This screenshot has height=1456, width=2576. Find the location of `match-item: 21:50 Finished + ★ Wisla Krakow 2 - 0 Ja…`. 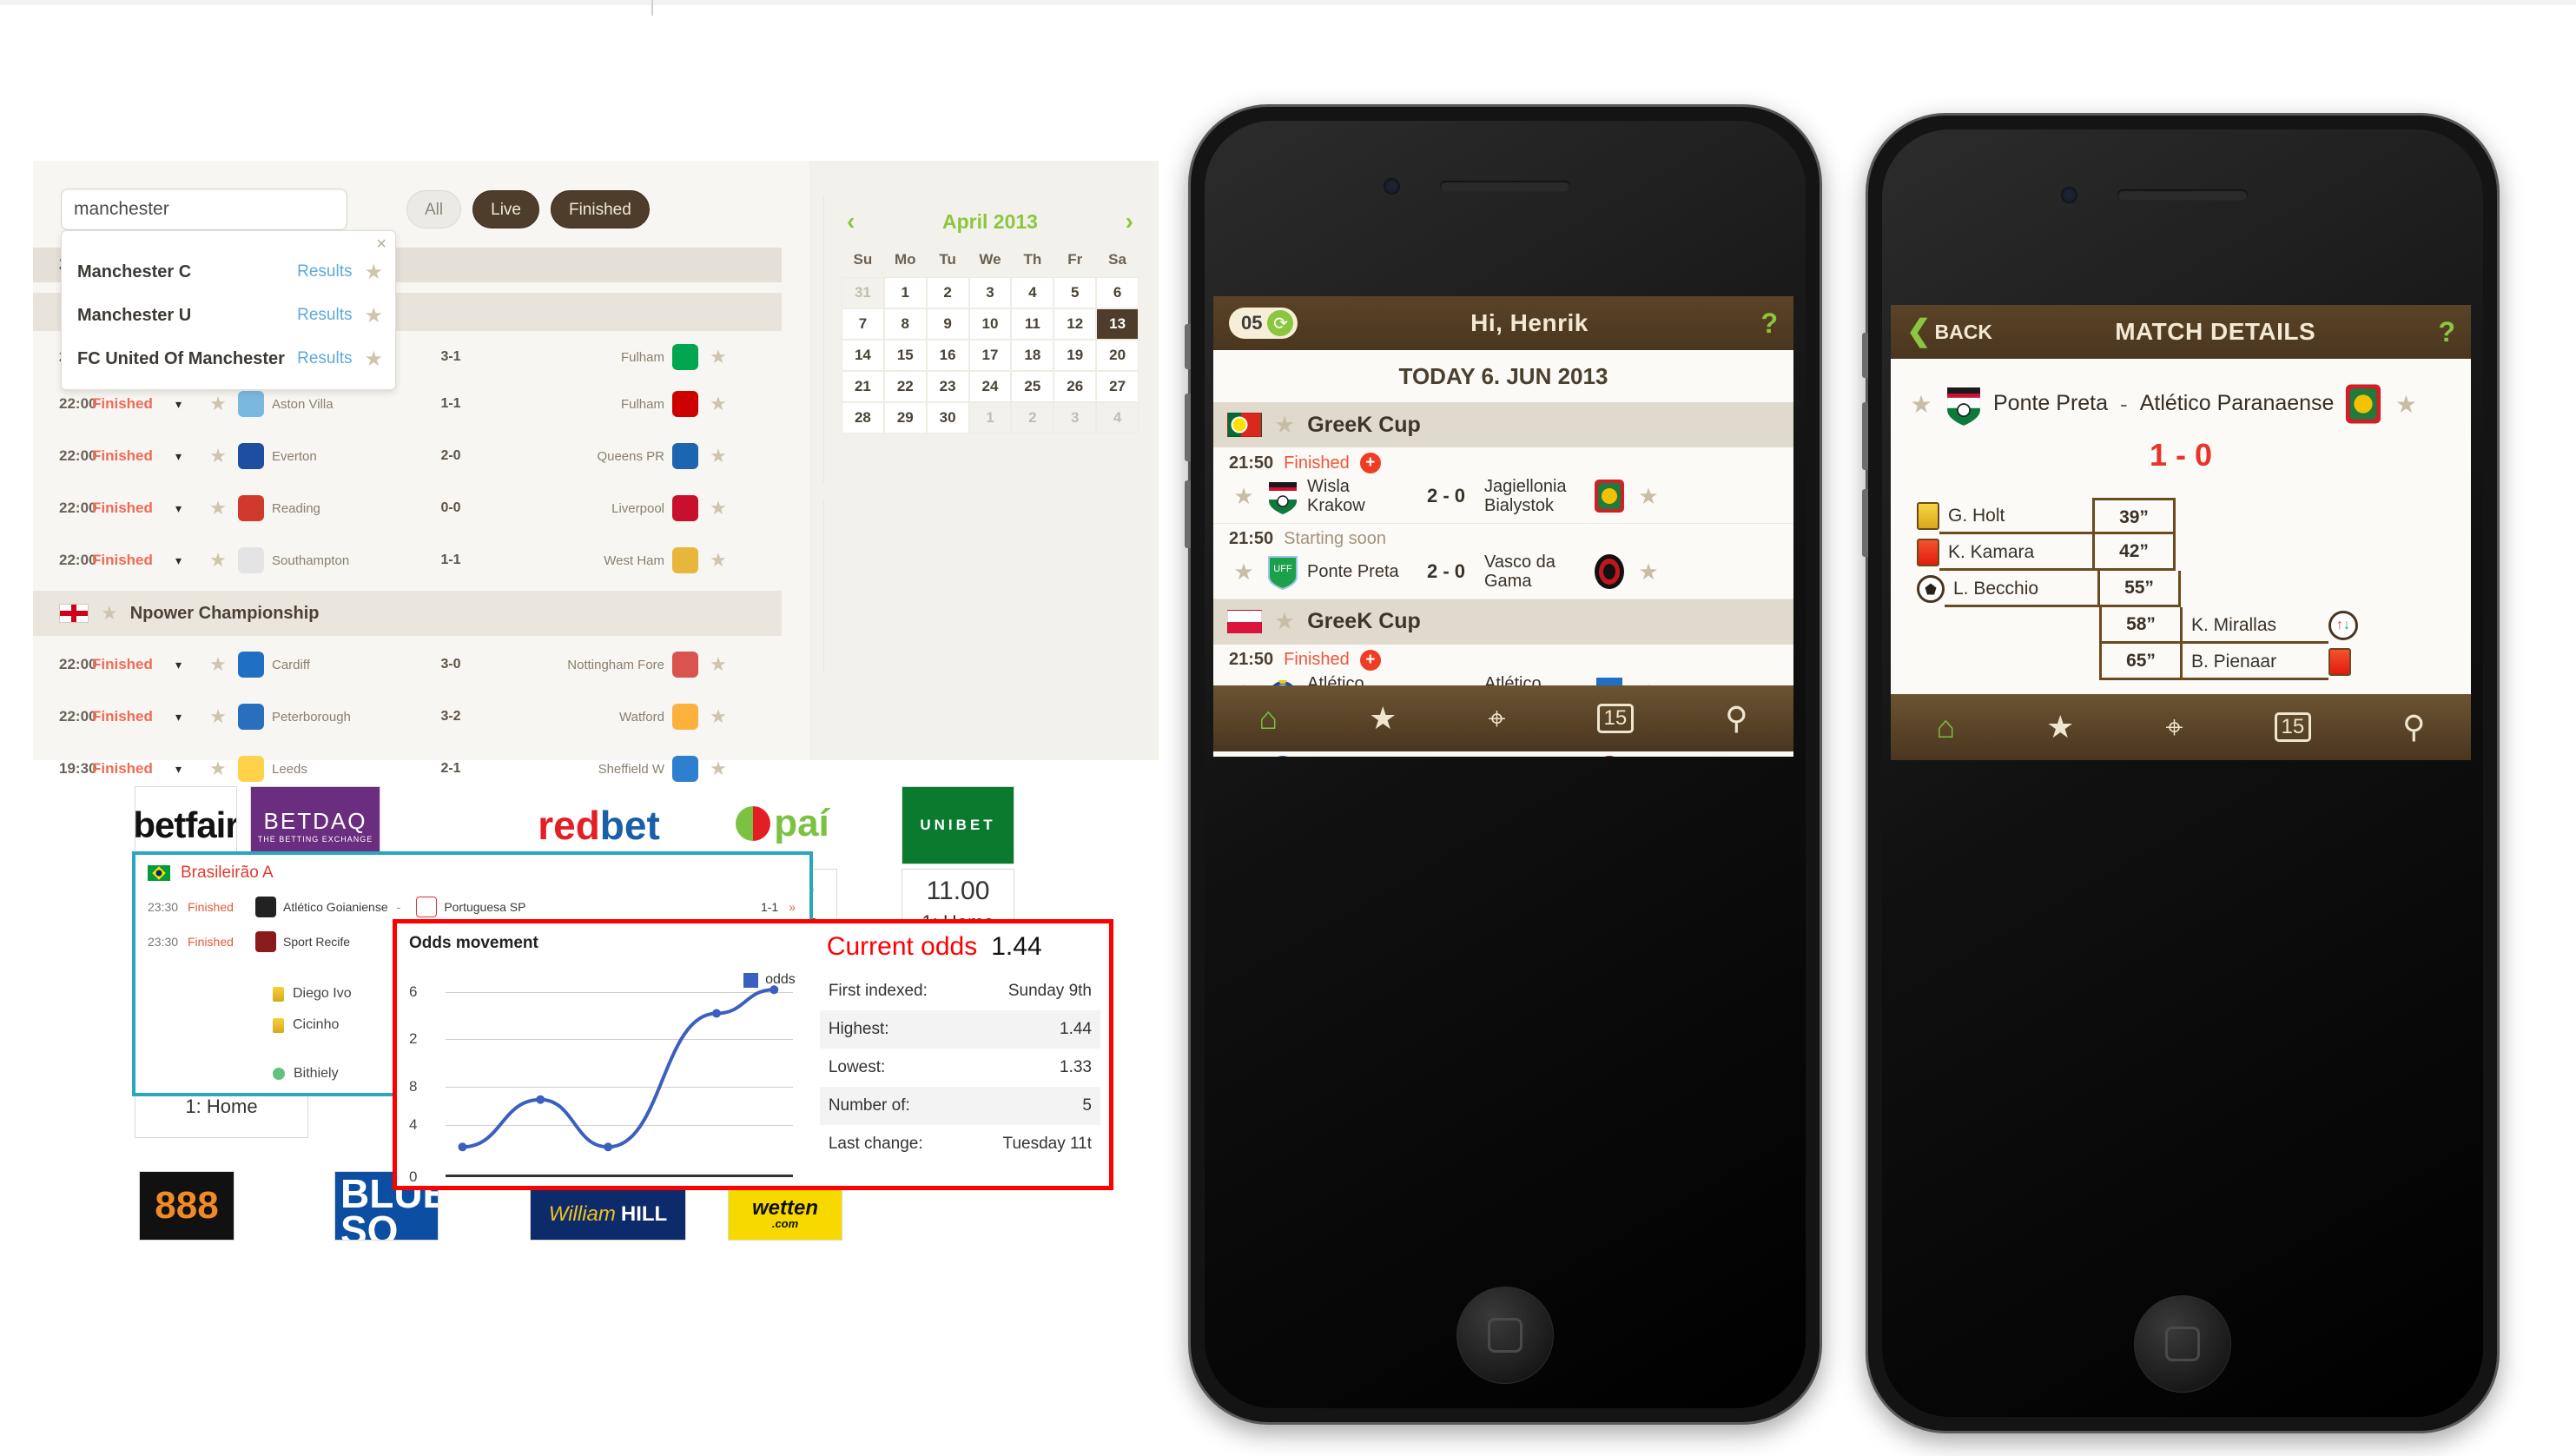

match-item: 21:50 Finished + ★ Wisla Krakow 2 - 0 Ja… is located at coordinates (1503, 485).